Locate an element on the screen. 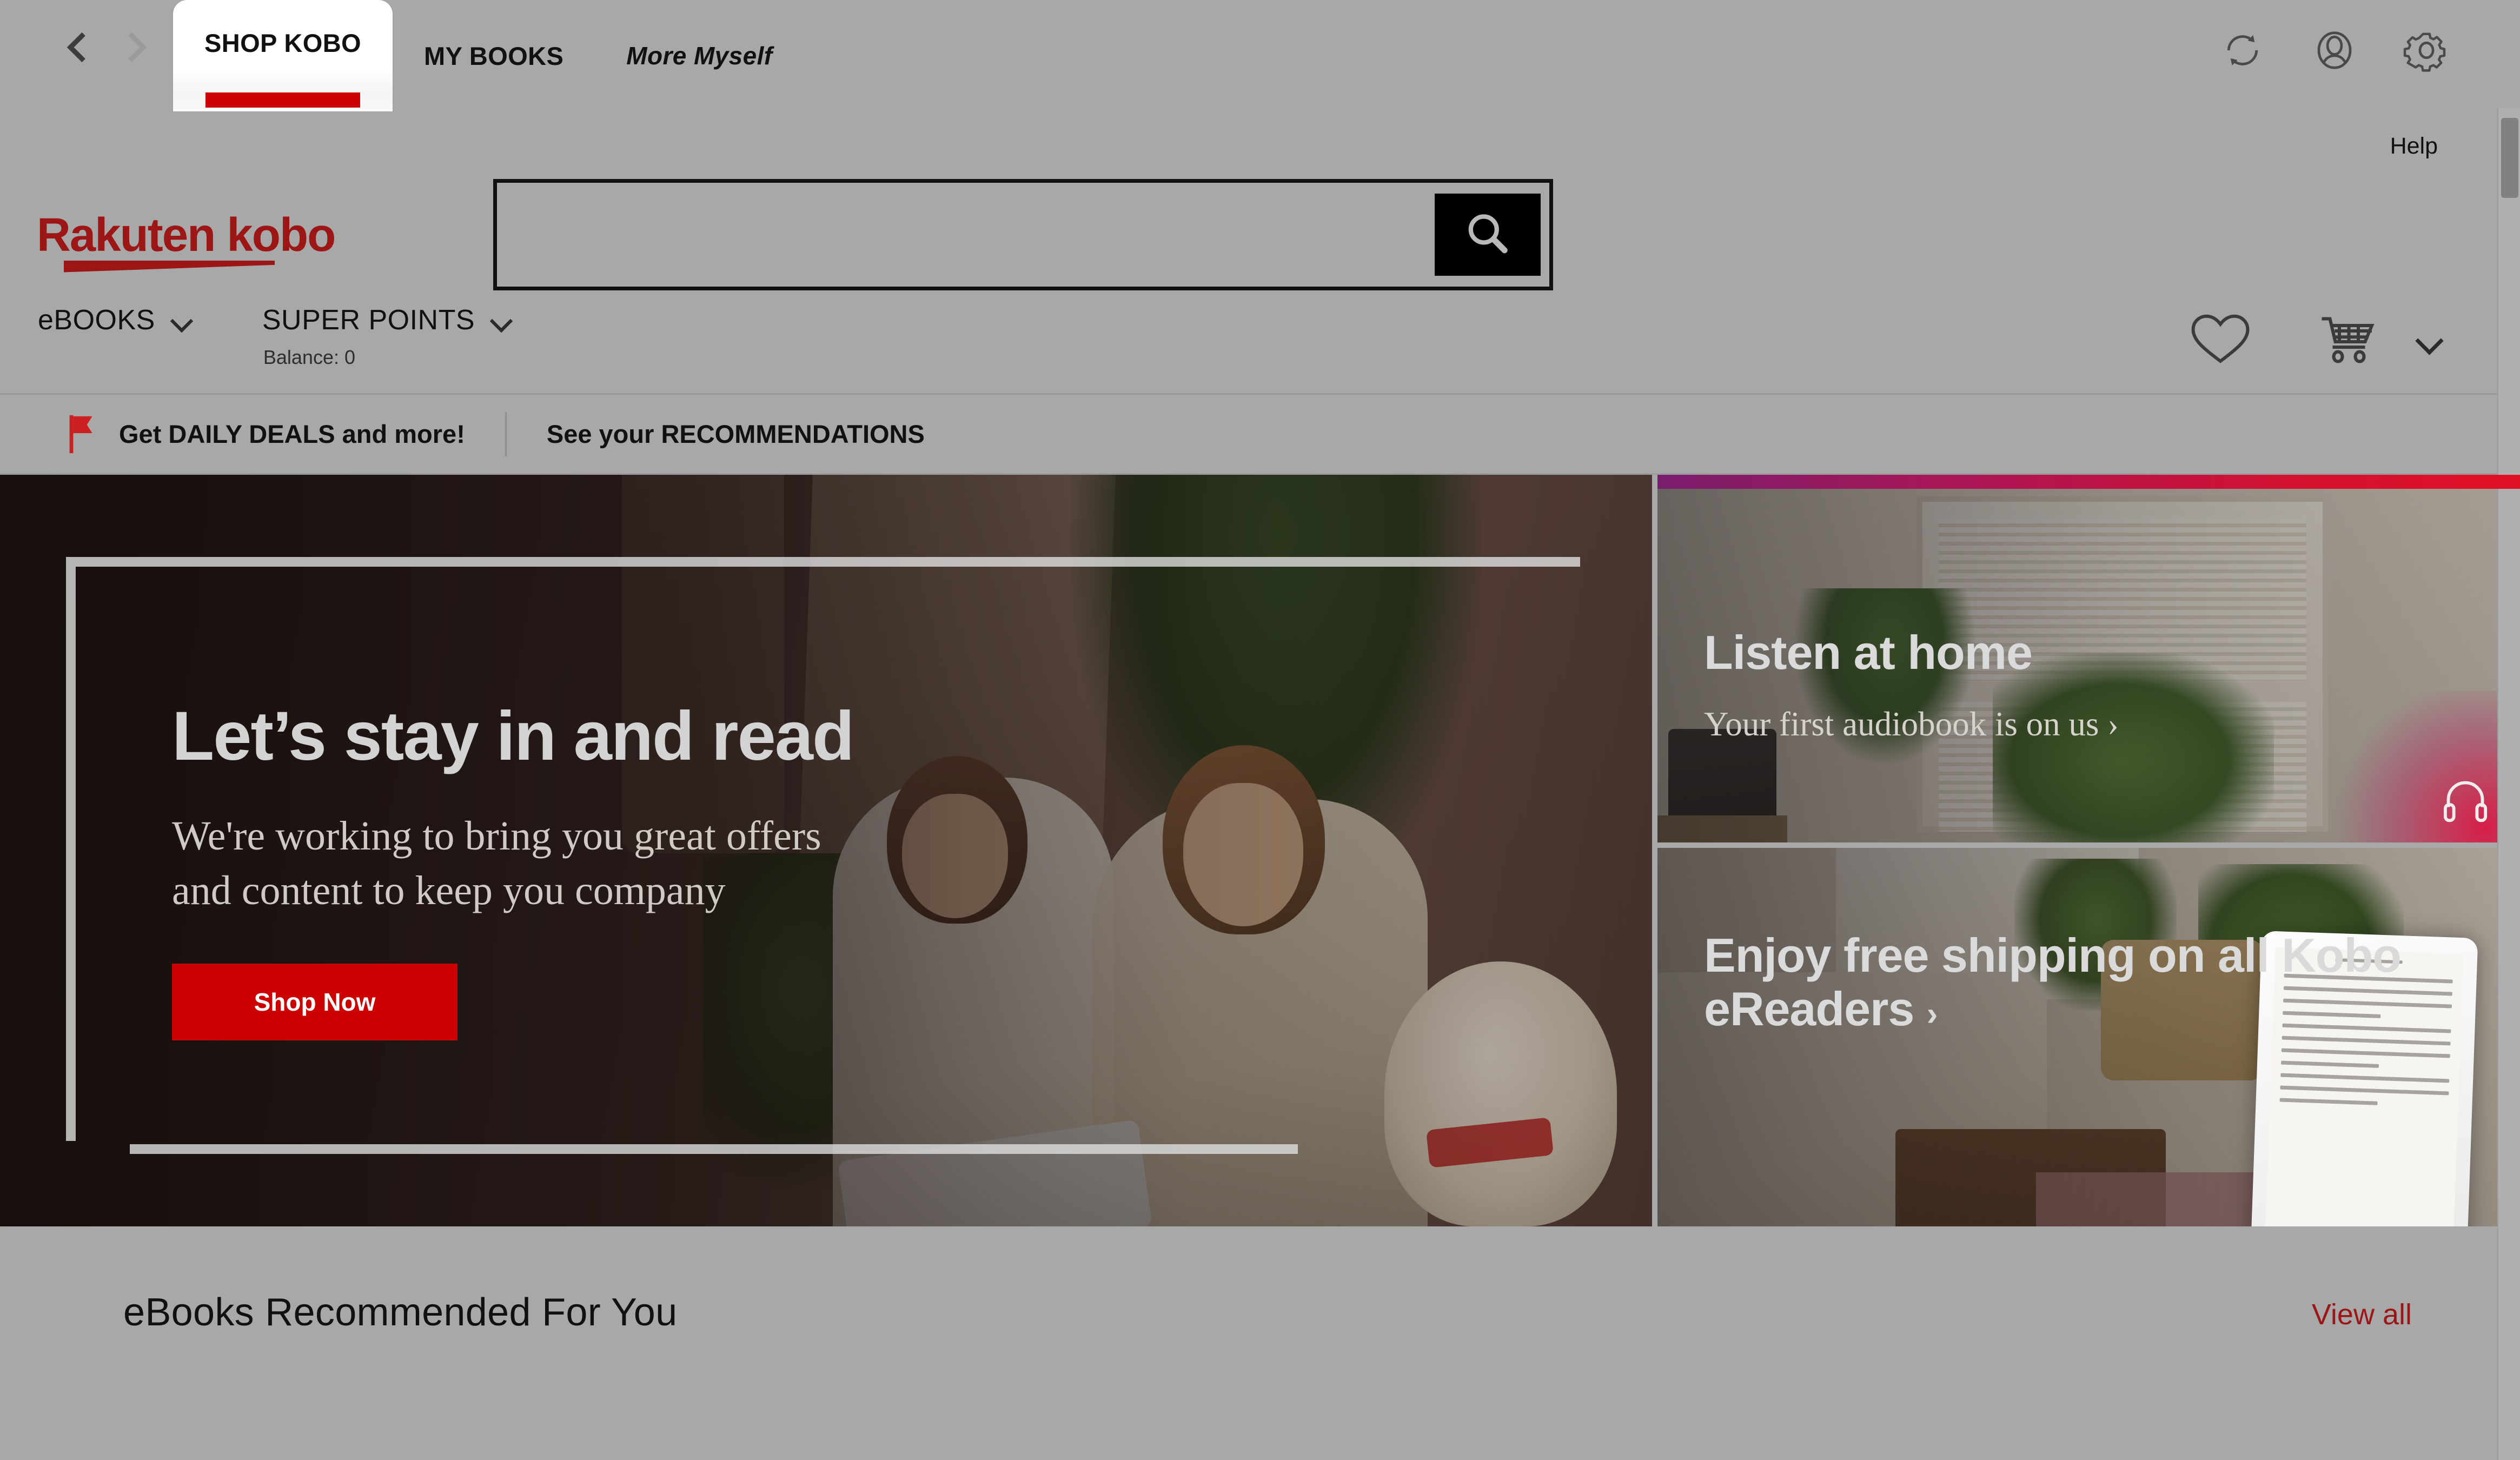 This screenshot has height=1460, width=2520. tab-my-books: MY BOOKS is located at coordinates (494, 56).